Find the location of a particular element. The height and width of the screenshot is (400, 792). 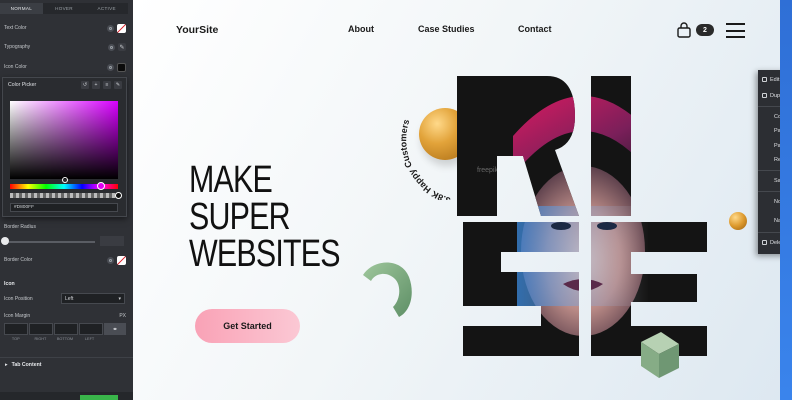

margin-left-input is located at coordinates (91, 329).